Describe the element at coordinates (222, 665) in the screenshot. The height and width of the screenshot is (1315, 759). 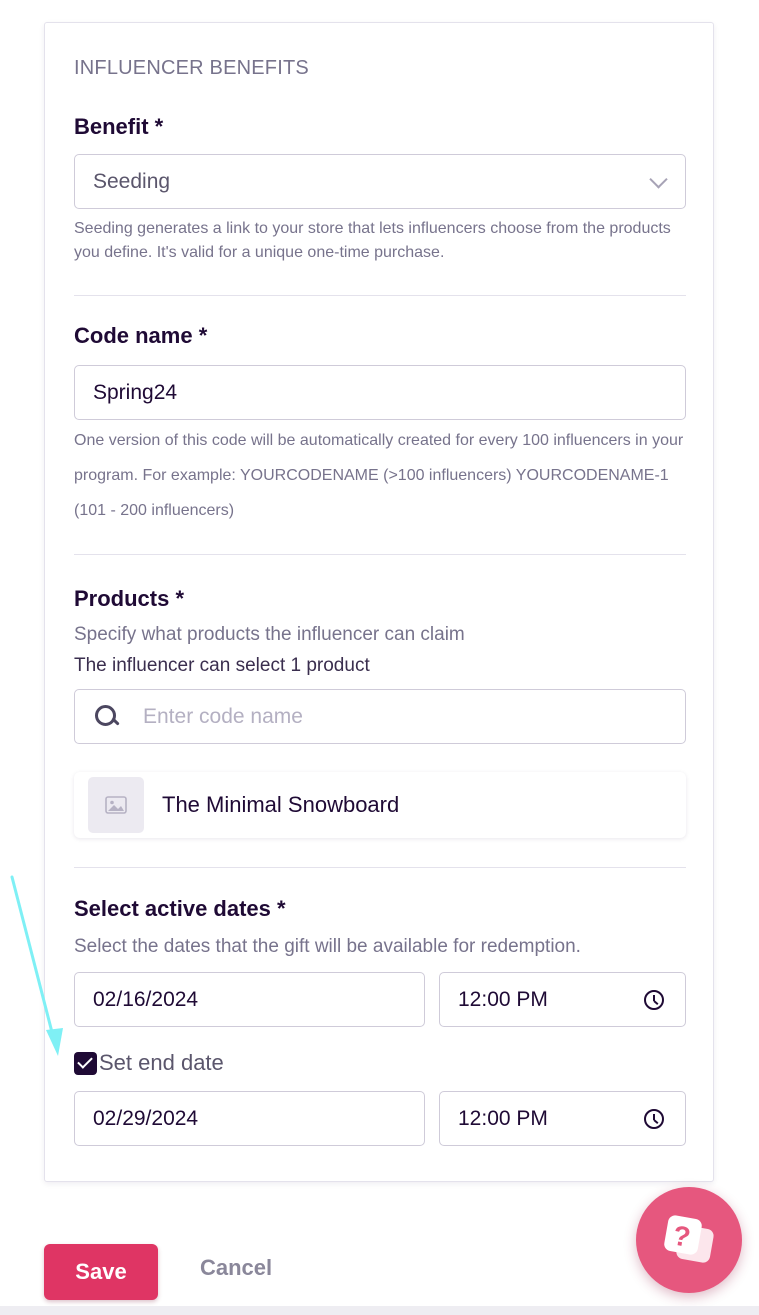
I see `products-limit-text: The influencer can select 1 product` at that location.